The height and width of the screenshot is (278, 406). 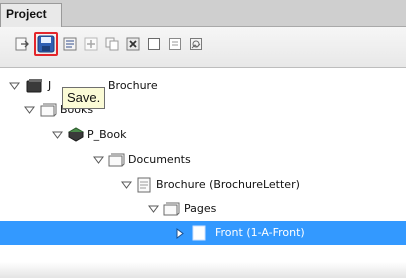 I want to click on tree-row-label: Documents, so click(x=159, y=159).